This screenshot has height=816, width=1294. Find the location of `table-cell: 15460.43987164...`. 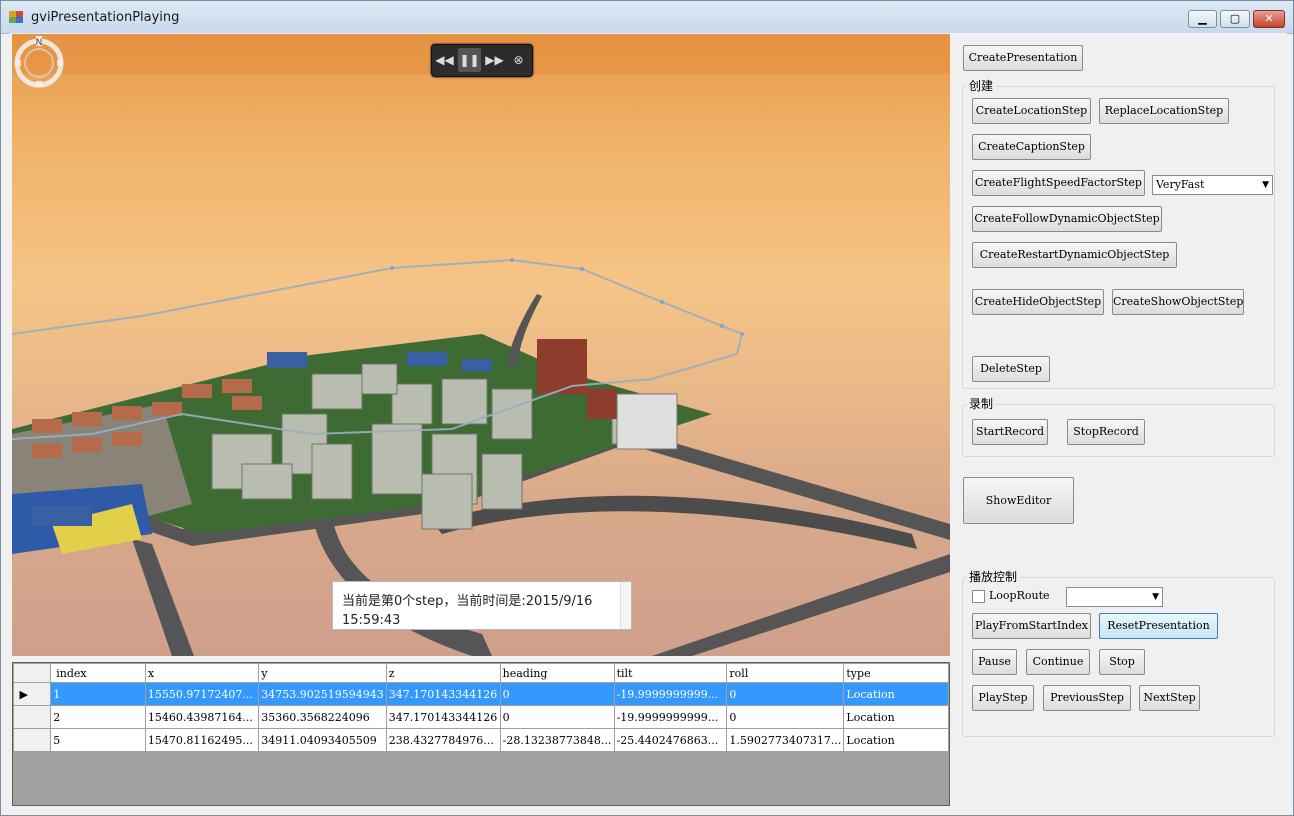

table-cell: 15460.43987164... is located at coordinates (202, 717).